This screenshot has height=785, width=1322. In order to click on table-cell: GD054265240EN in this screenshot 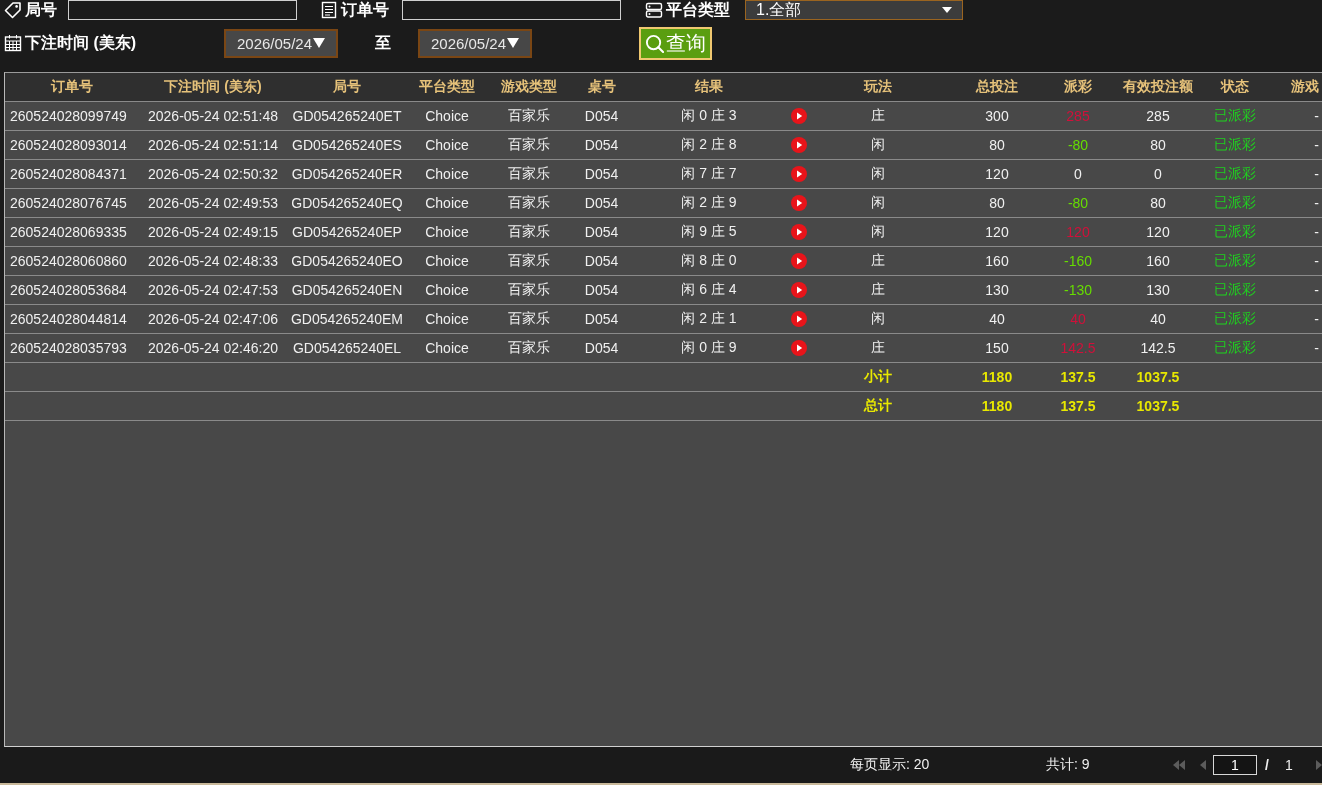, I will do `click(347, 290)`.